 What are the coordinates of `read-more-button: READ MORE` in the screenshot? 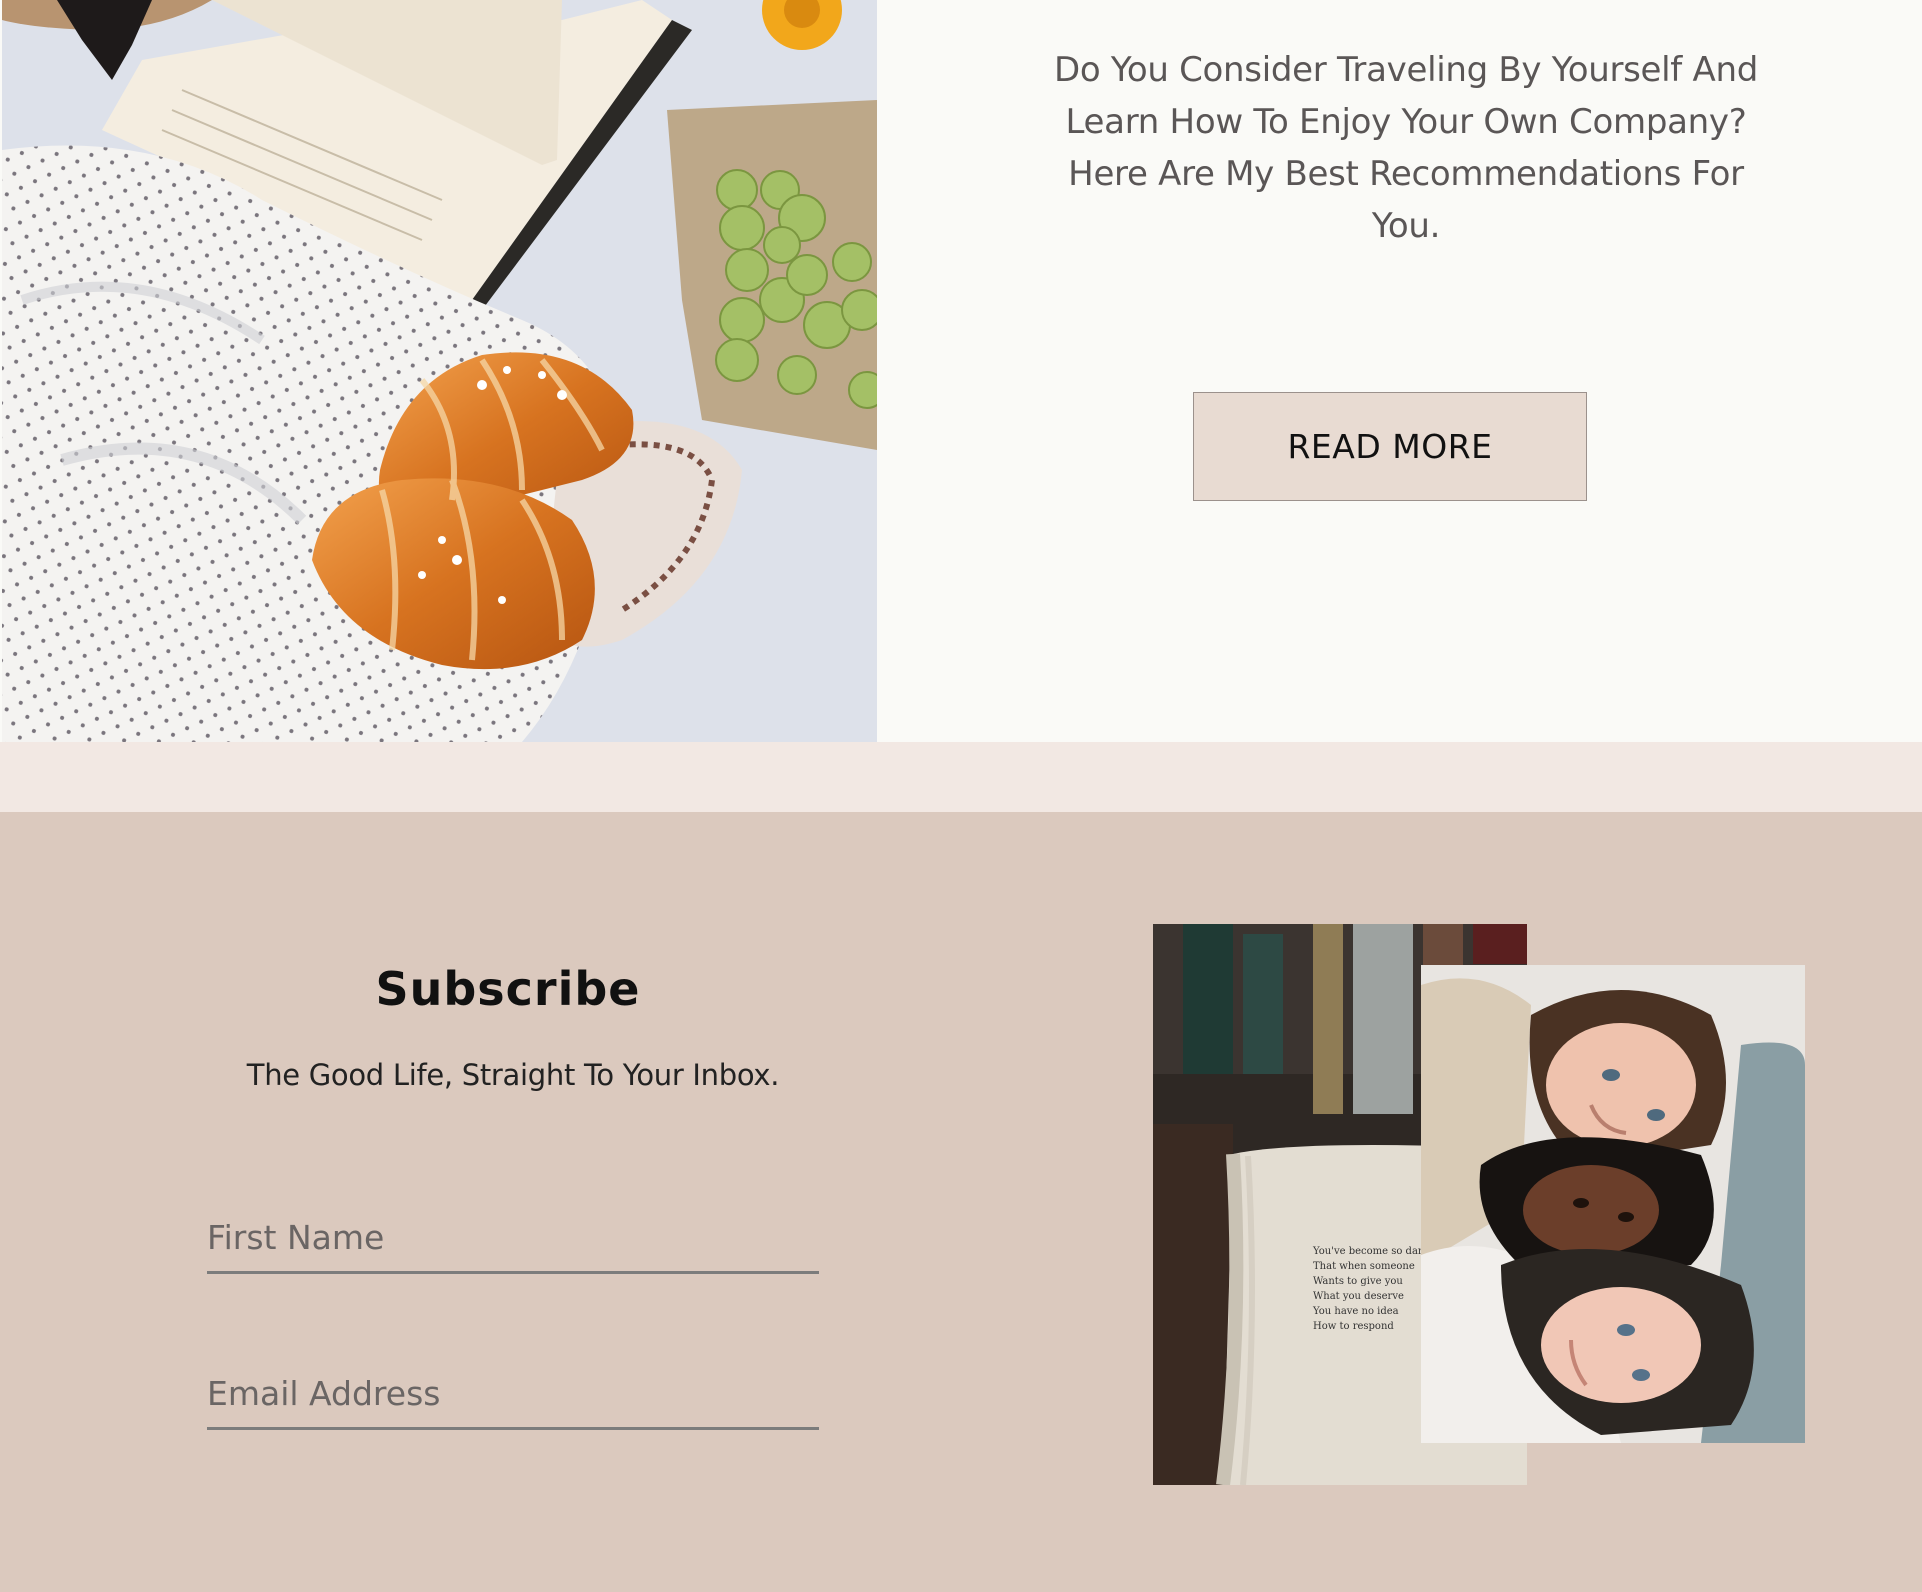 It's located at (1390, 446).